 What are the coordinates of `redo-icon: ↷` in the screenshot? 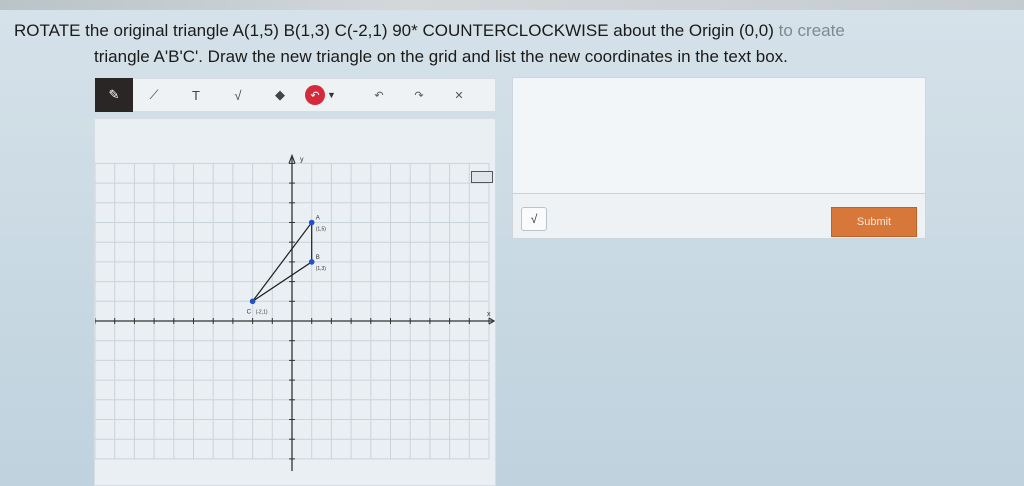 It's located at (419, 95).